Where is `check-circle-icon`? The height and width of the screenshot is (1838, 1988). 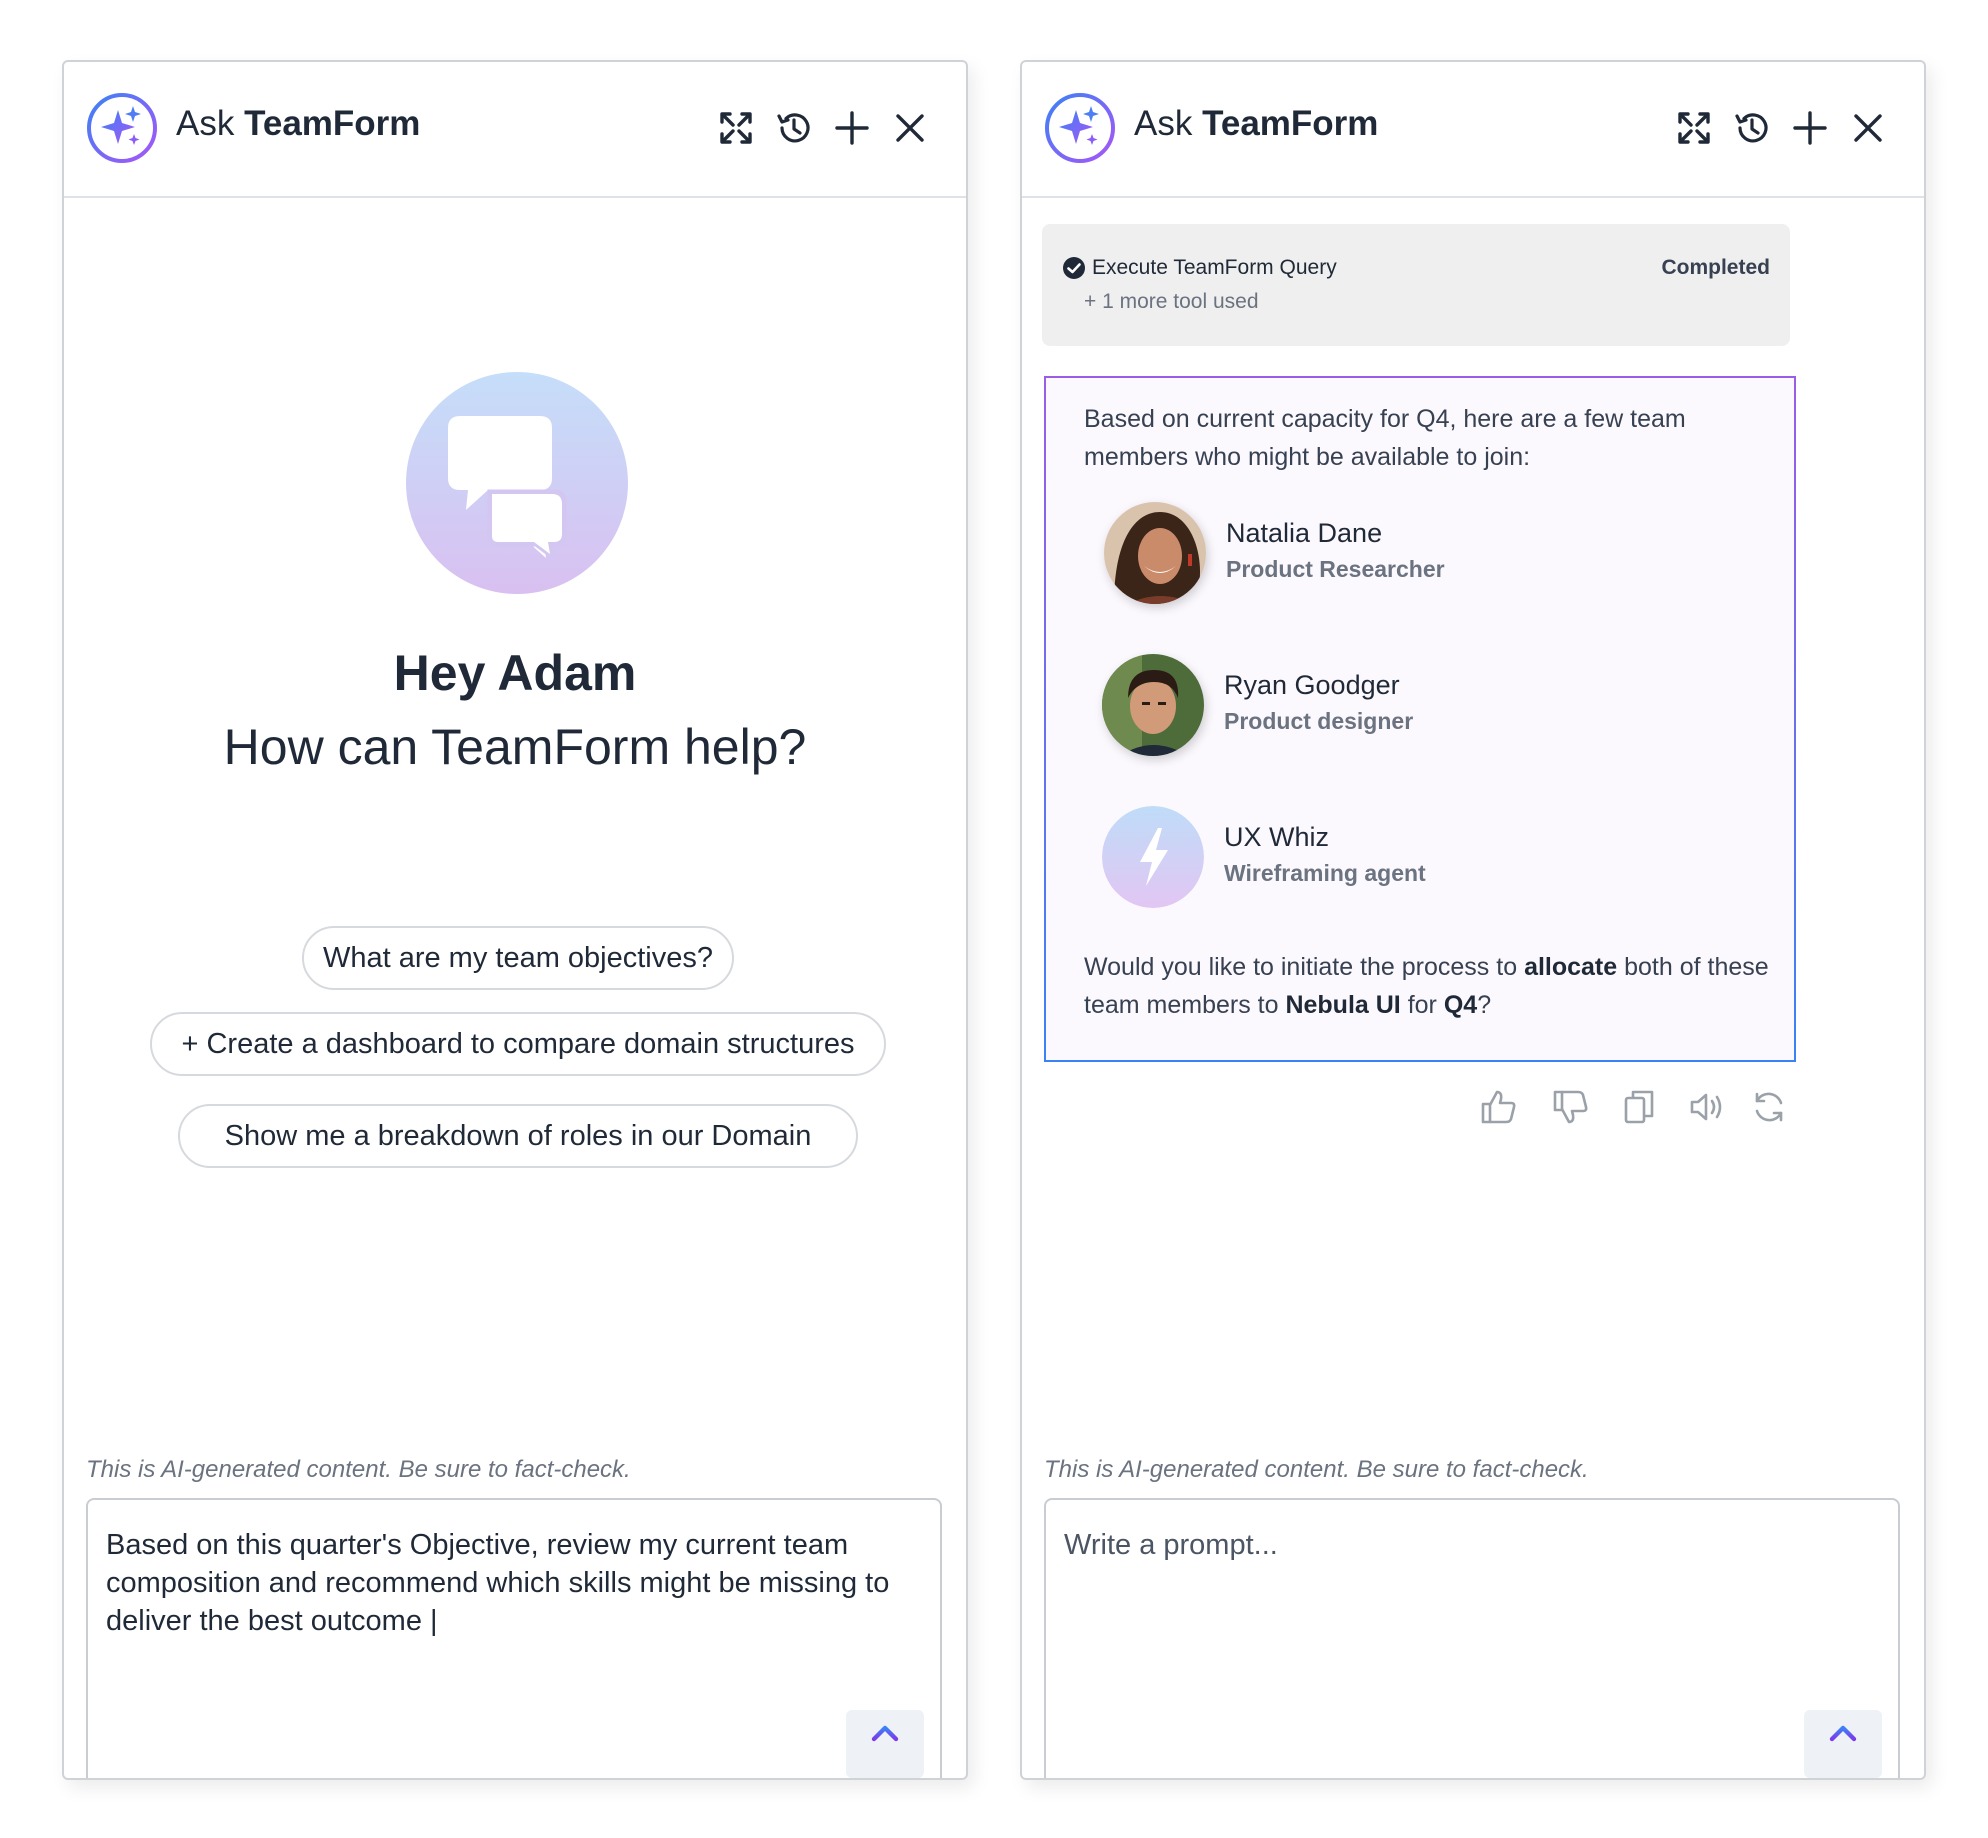 check-circle-icon is located at coordinates (1074, 268).